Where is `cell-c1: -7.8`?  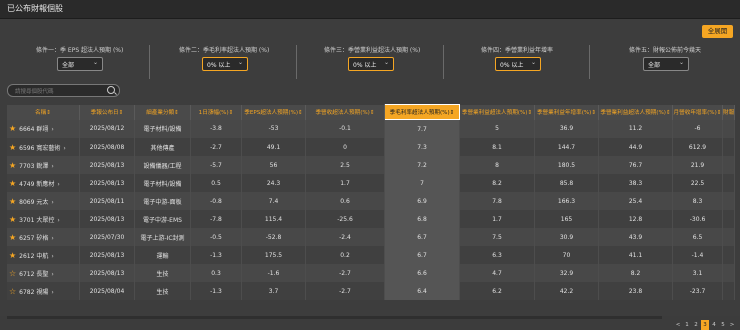
cell-c1: -7.8 is located at coordinates (216, 219).